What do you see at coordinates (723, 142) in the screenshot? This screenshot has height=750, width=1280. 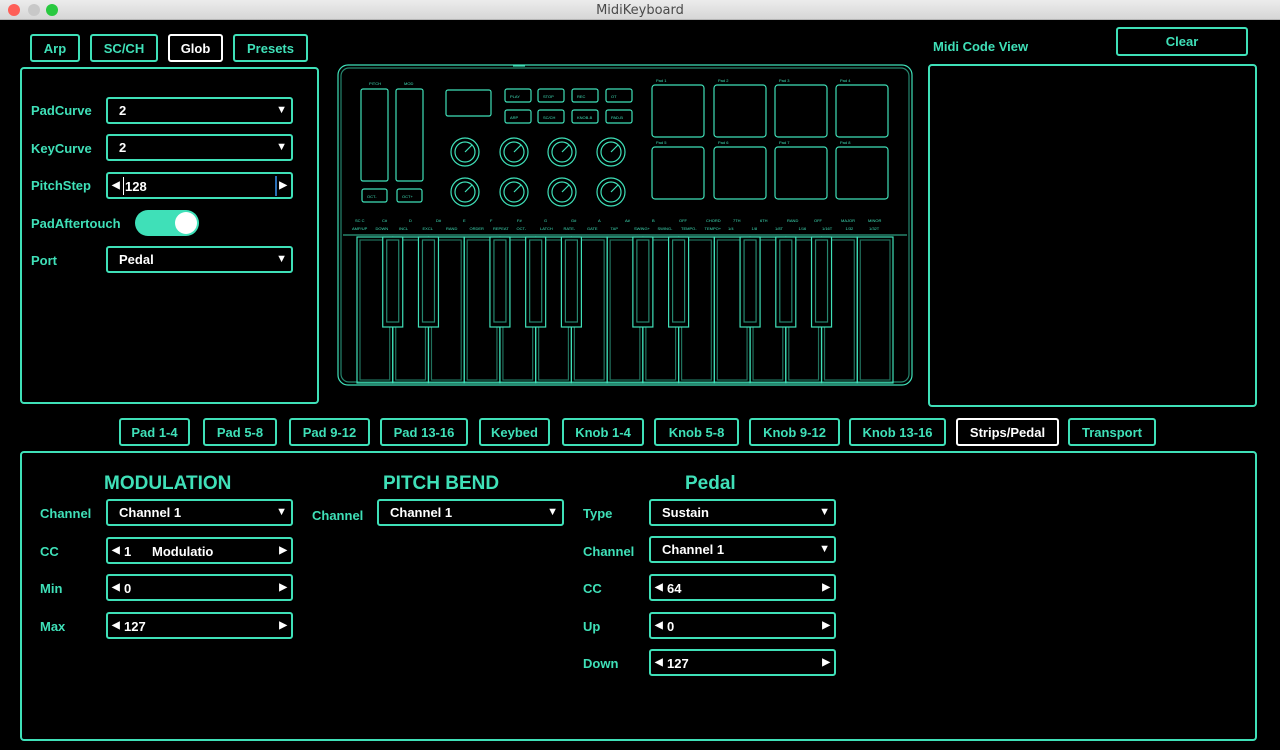 I see `pad-label: Pad 6` at bounding box center [723, 142].